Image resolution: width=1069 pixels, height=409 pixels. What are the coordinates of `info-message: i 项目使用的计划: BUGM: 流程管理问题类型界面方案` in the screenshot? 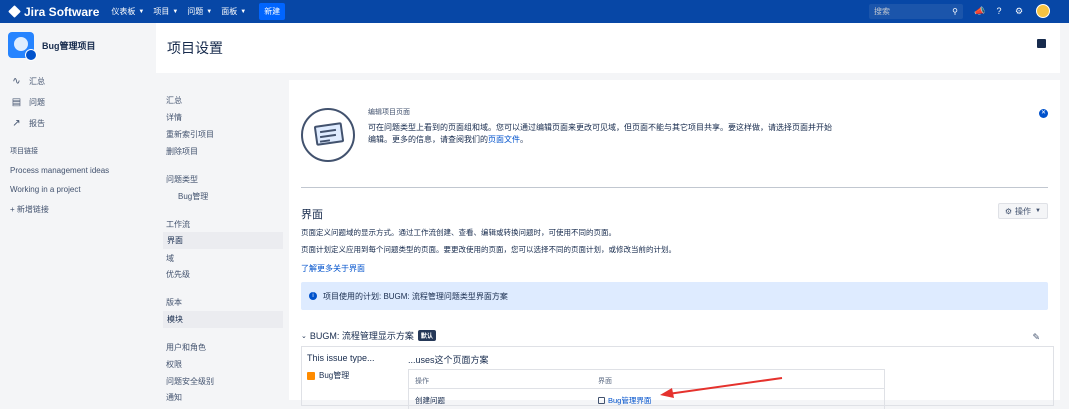 It's located at (674, 296).